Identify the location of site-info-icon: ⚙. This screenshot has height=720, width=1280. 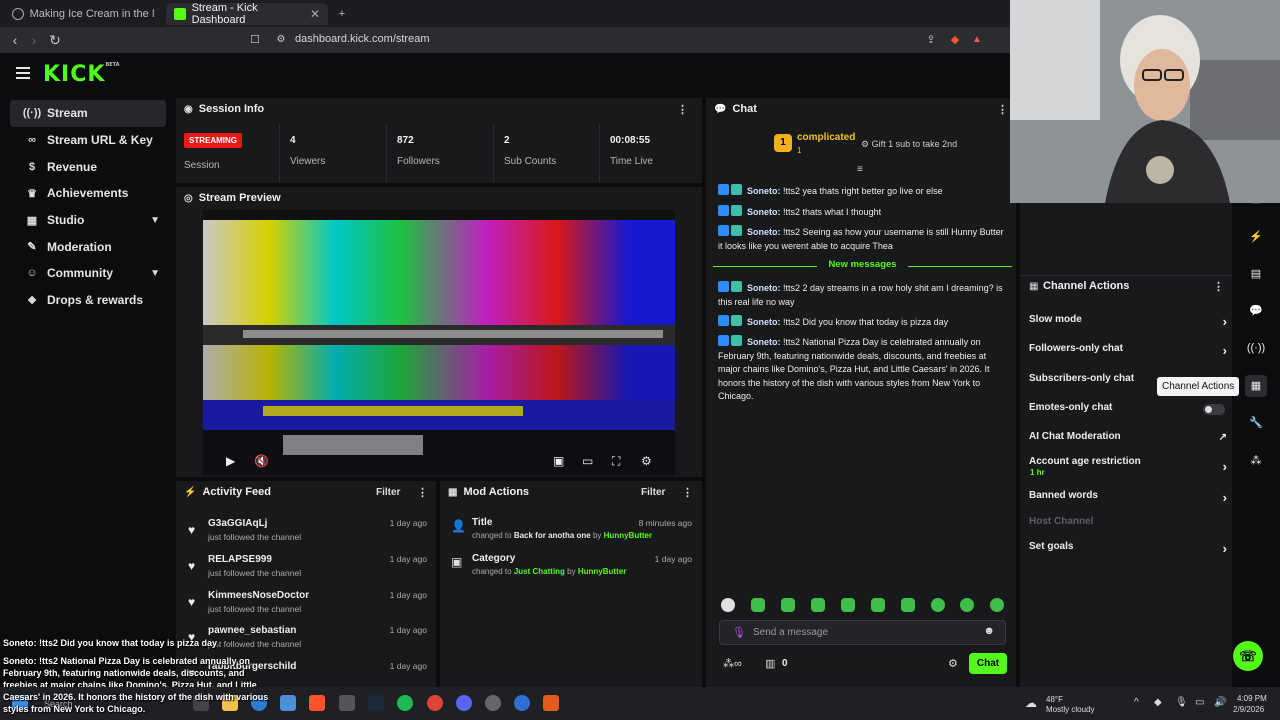
(281, 40).